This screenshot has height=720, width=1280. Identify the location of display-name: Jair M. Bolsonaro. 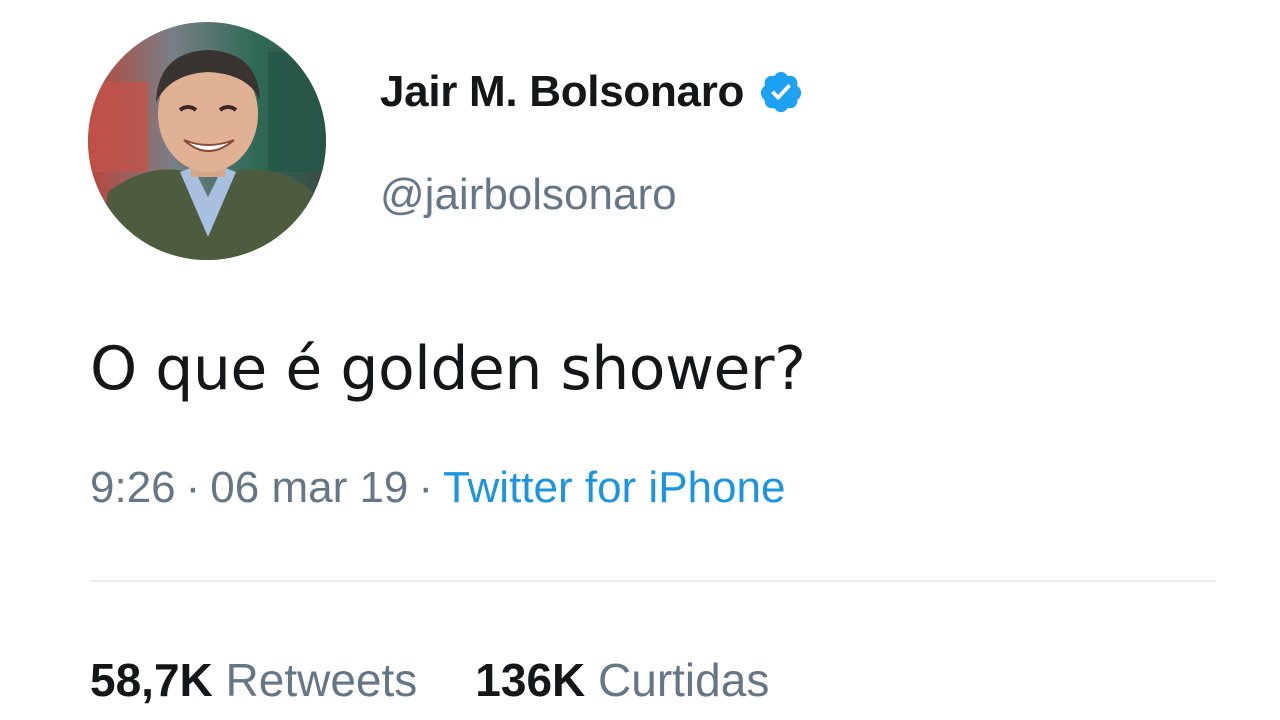
(562, 92).